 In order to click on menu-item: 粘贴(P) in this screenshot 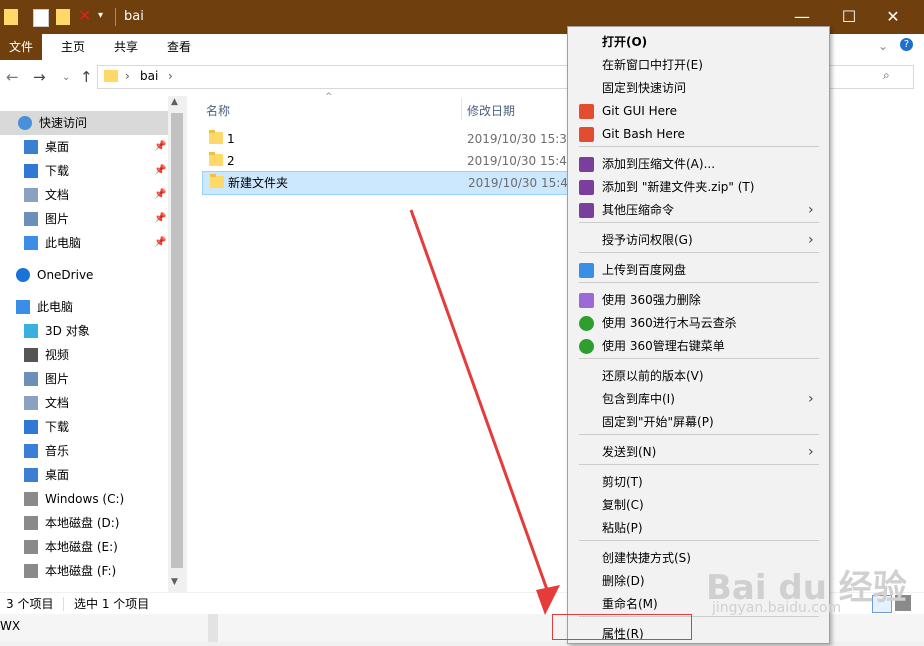, I will do `click(698, 528)`.